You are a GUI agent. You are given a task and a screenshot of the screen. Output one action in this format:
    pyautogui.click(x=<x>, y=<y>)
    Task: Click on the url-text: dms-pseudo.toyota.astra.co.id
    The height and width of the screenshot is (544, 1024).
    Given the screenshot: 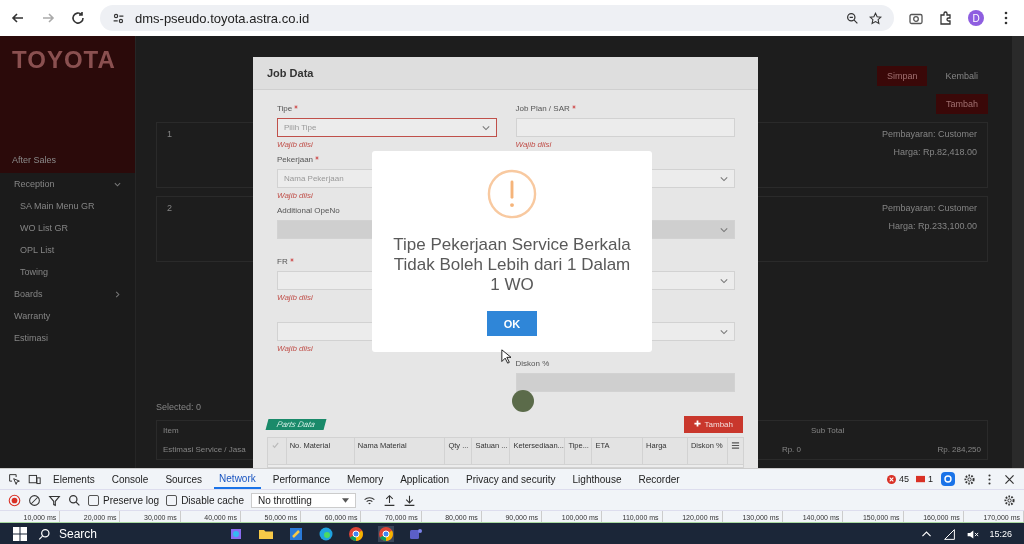 What is the action you would take?
    pyautogui.click(x=222, y=18)
    